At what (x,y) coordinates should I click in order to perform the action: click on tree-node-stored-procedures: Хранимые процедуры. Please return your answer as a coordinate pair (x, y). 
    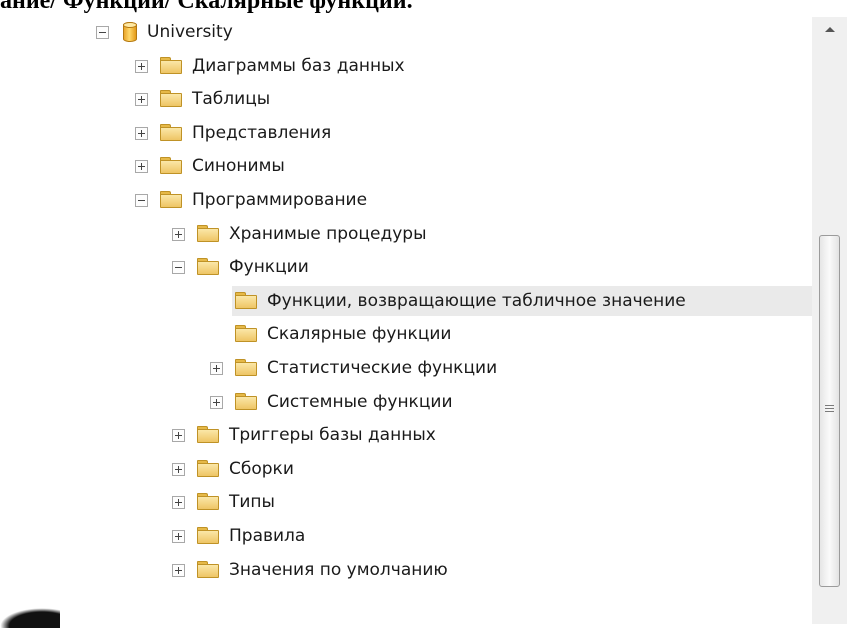
    Looking at the image, I should click on (406, 234).